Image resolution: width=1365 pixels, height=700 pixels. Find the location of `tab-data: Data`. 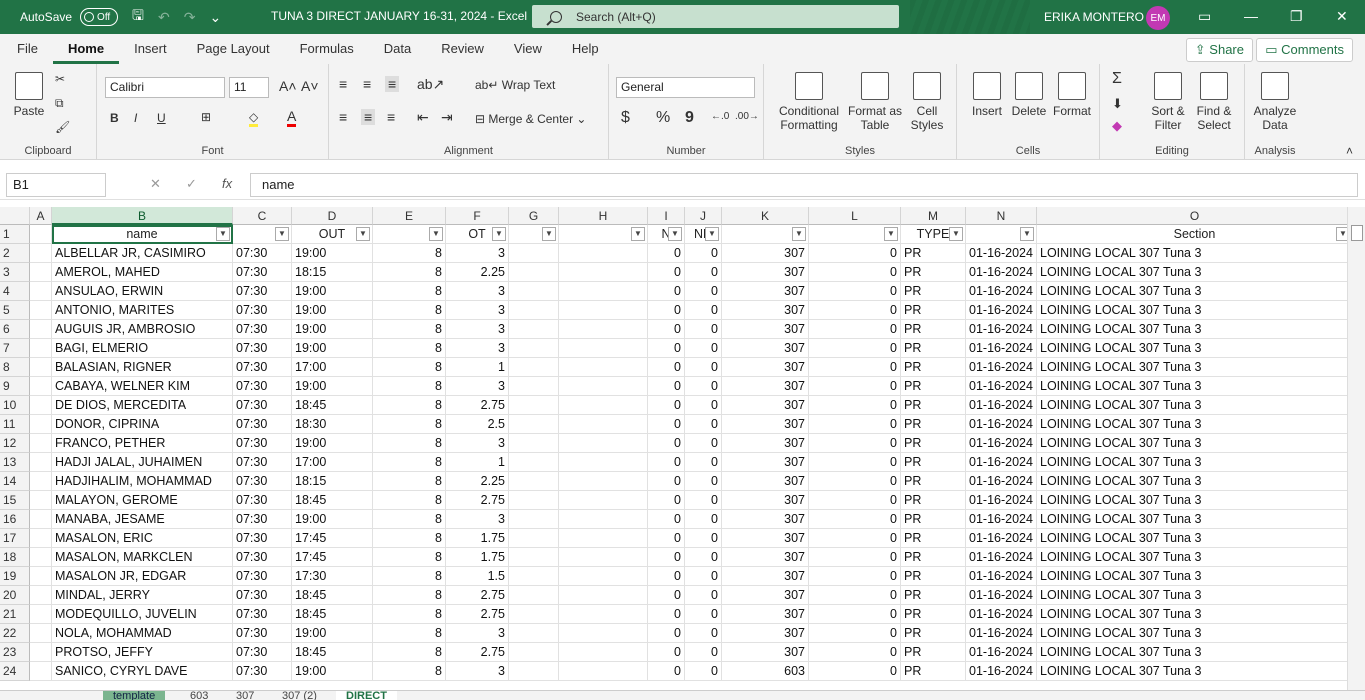

tab-data: Data is located at coordinates (397, 49).